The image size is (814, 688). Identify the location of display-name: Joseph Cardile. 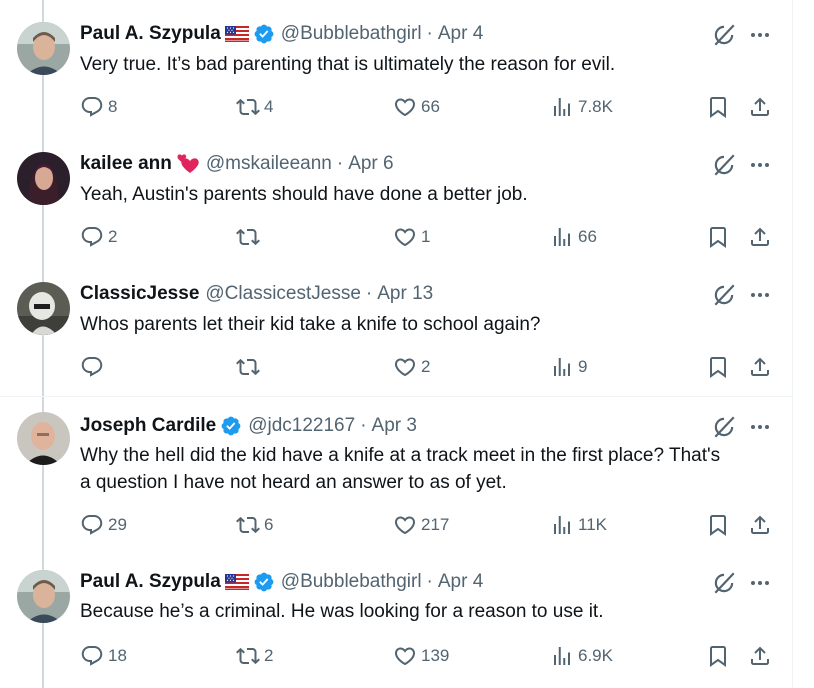
(148, 426).